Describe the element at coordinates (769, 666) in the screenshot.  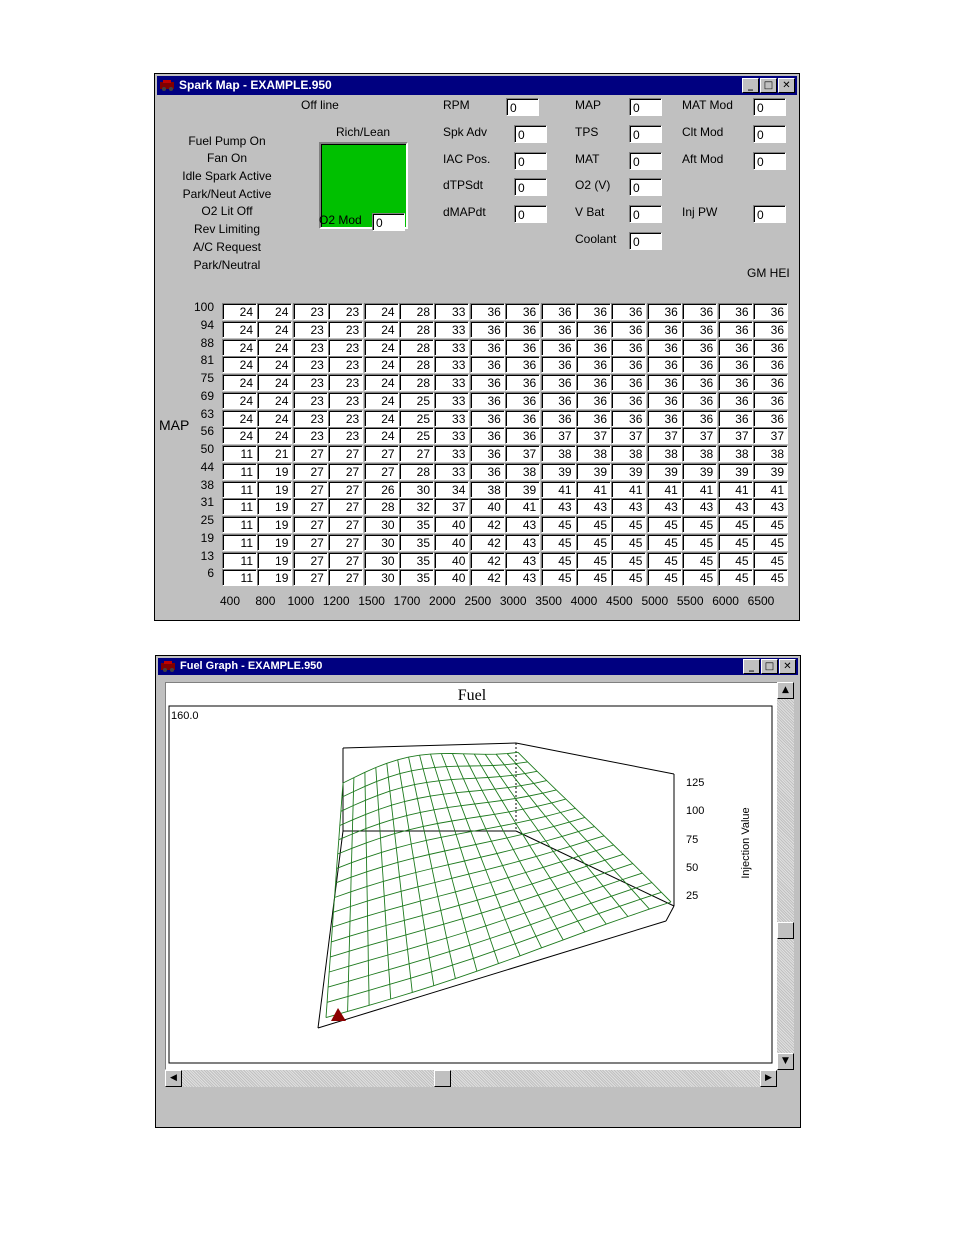
I see `maximize-button: □` at that location.